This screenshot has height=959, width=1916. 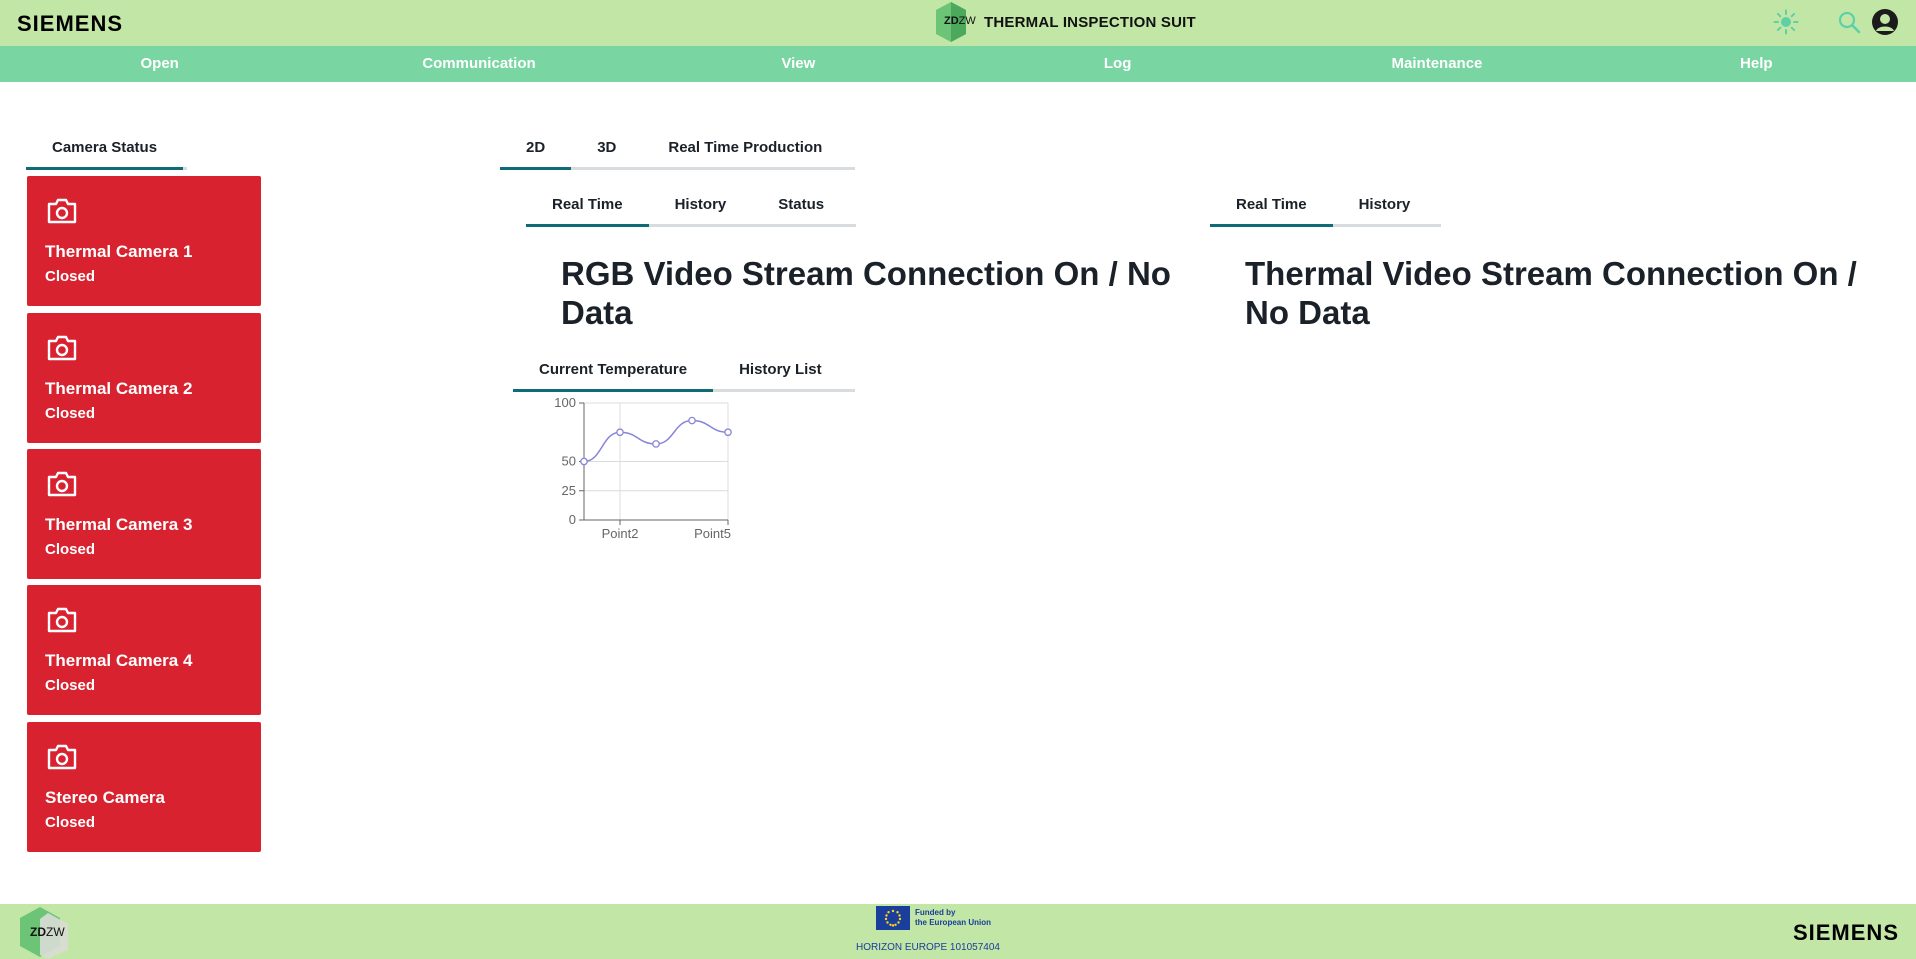 I want to click on x-tick-label: Point5, so click(x=712, y=533).